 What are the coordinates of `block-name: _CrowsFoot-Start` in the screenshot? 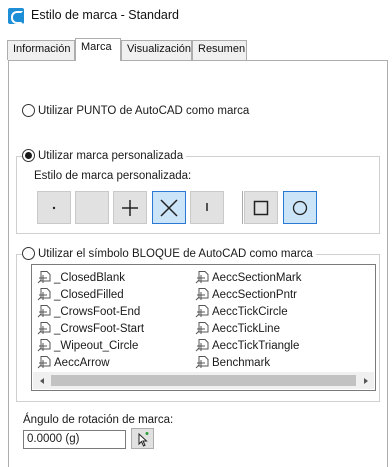 It's located at (99, 329).